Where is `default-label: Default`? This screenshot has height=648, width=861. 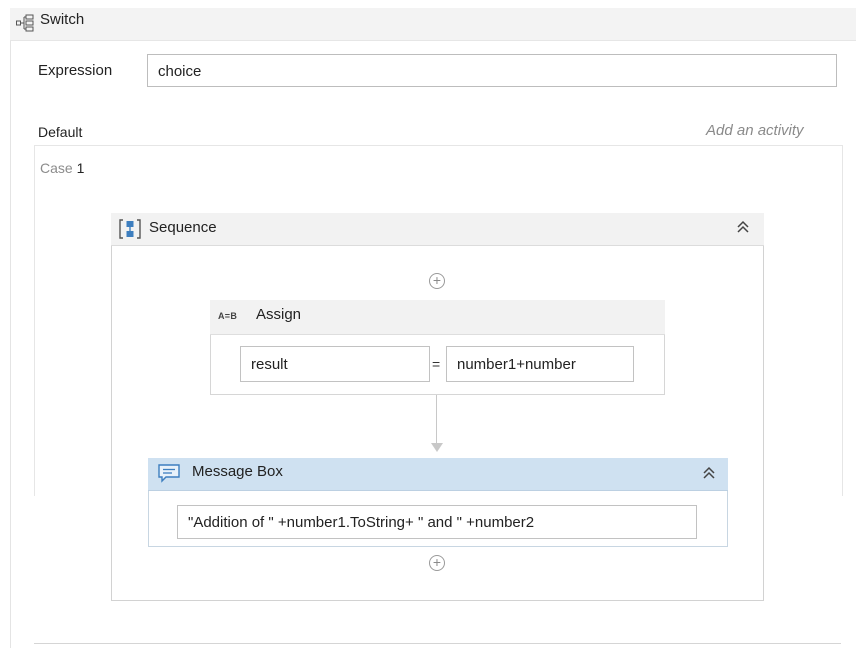
default-label: Default is located at coordinates (60, 132).